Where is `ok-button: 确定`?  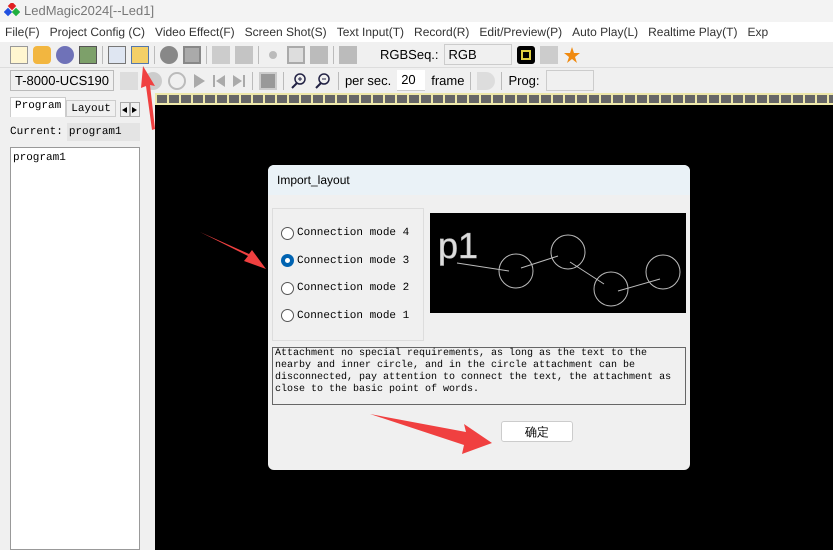
ok-button: 确定 is located at coordinates (537, 431).